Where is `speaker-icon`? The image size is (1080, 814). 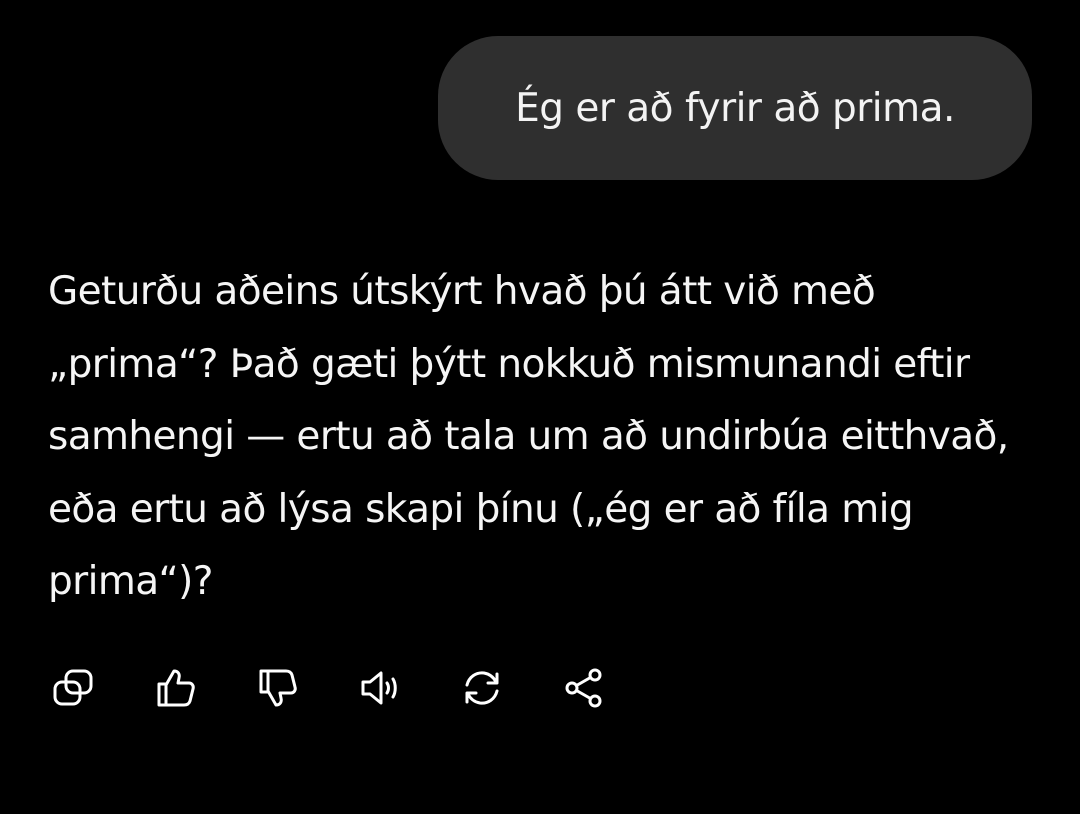
speaker-icon is located at coordinates (379, 688).